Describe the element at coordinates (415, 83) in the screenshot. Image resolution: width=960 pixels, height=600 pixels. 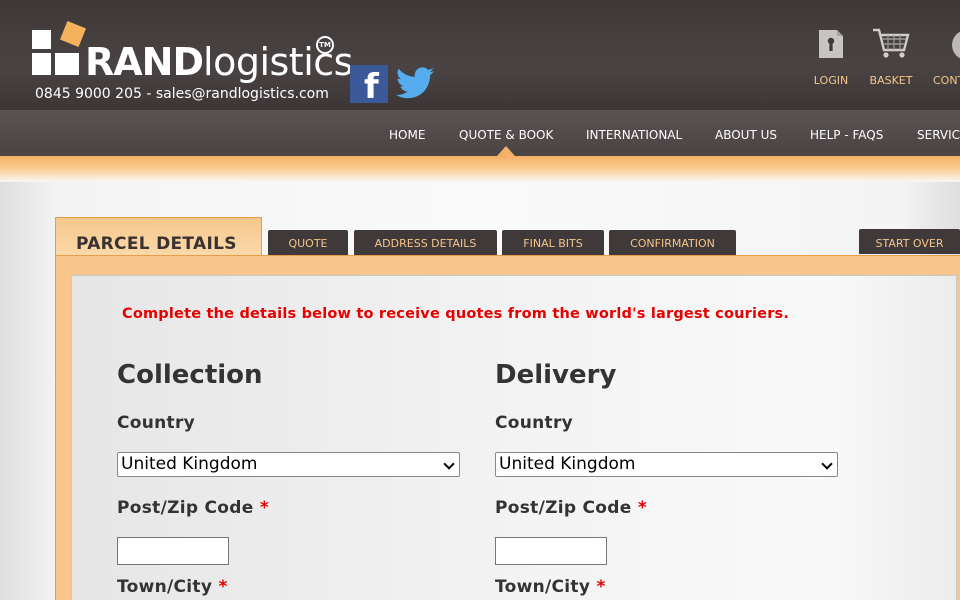
I see `twitter-icon` at that location.